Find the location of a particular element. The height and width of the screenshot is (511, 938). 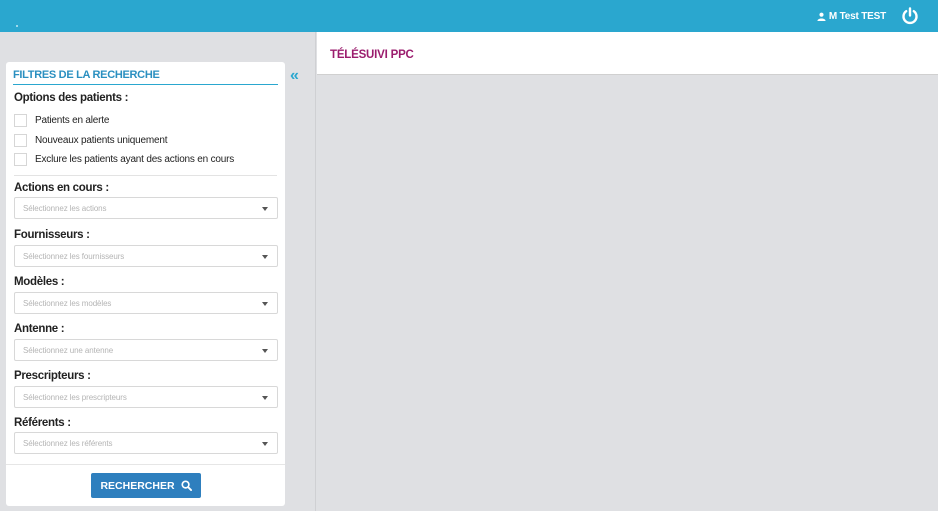

referents-select: Sélectionnez les référents is located at coordinates (146, 443).